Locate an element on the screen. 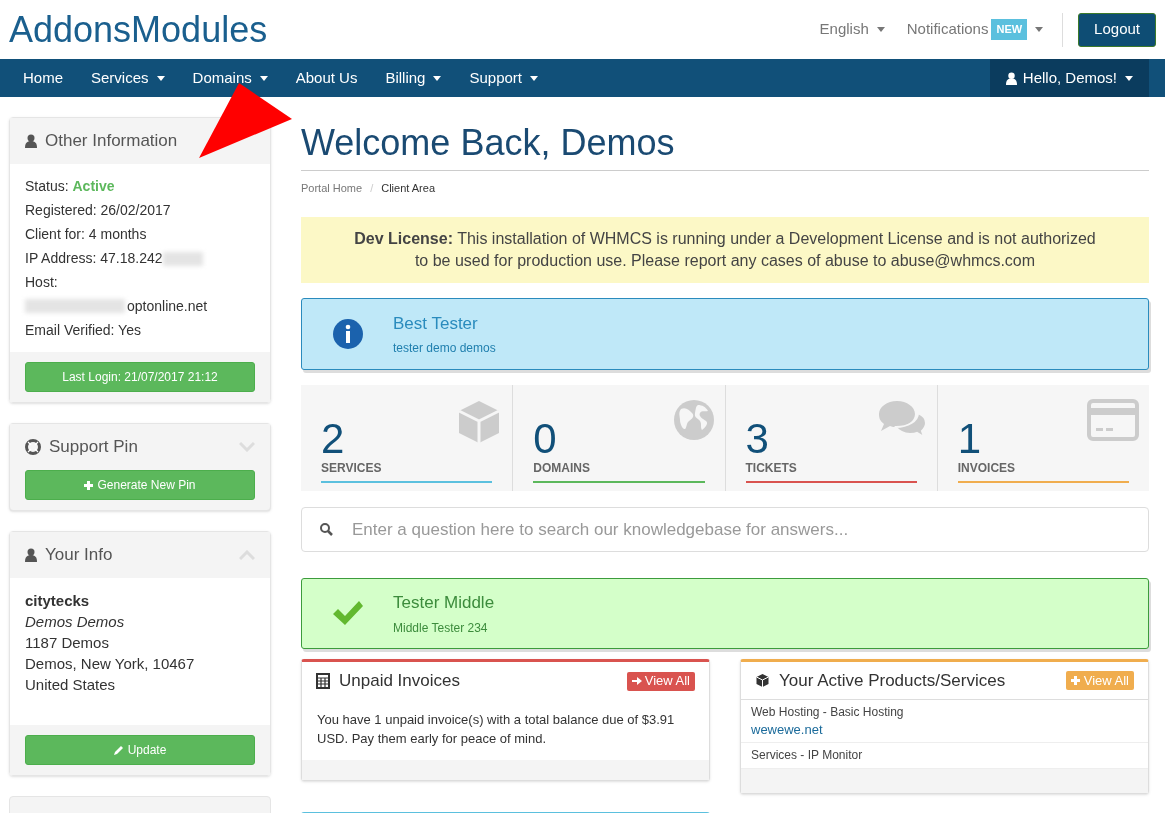 This screenshot has width=1165, height=813. panel-title: Your Active Products/Services is located at coordinates (892, 680).